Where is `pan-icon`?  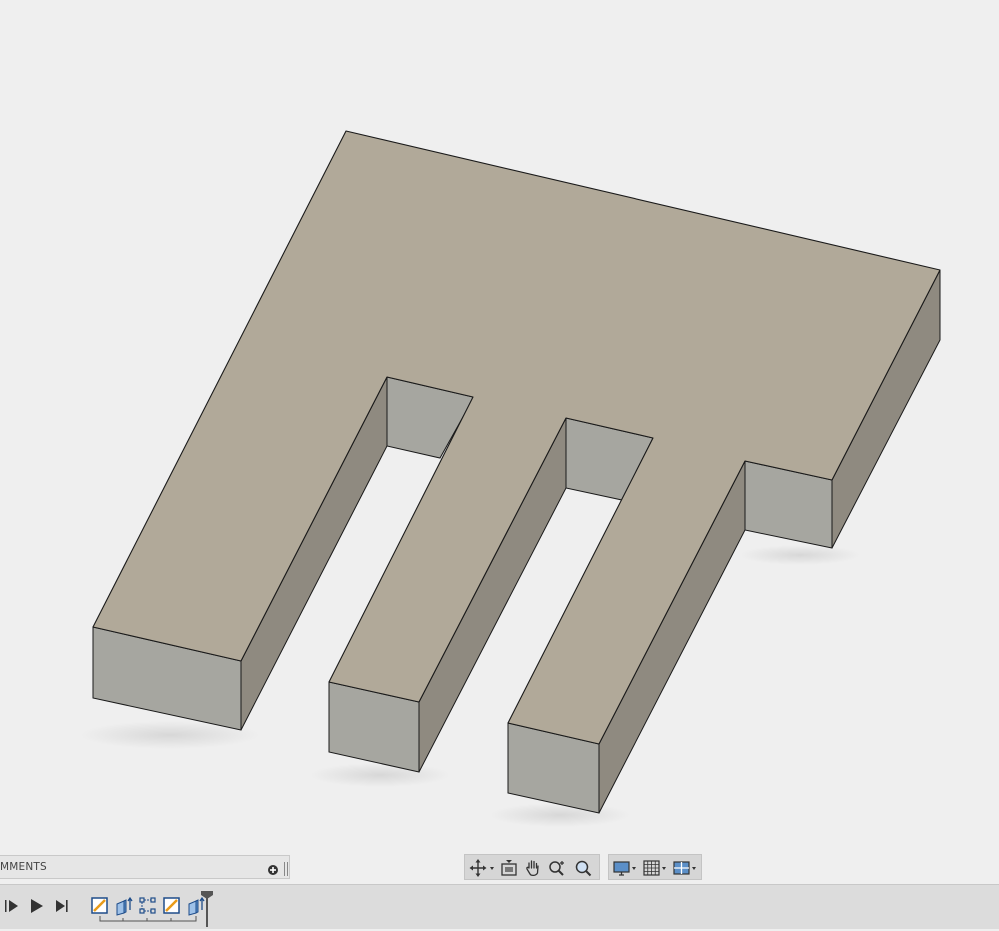 pan-icon is located at coordinates (533, 868).